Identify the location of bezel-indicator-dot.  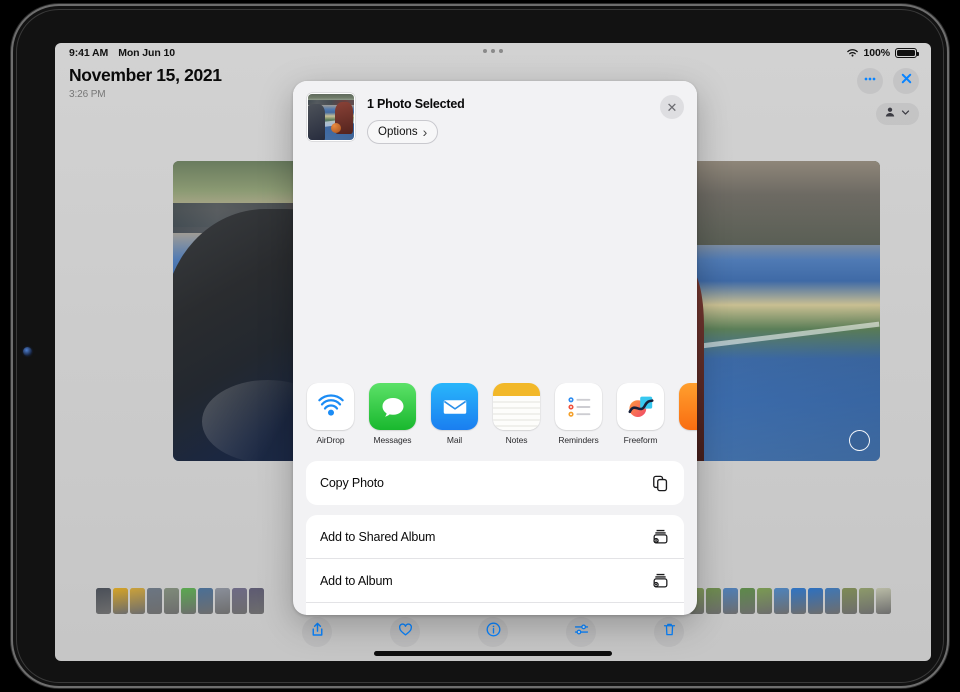
(27, 351).